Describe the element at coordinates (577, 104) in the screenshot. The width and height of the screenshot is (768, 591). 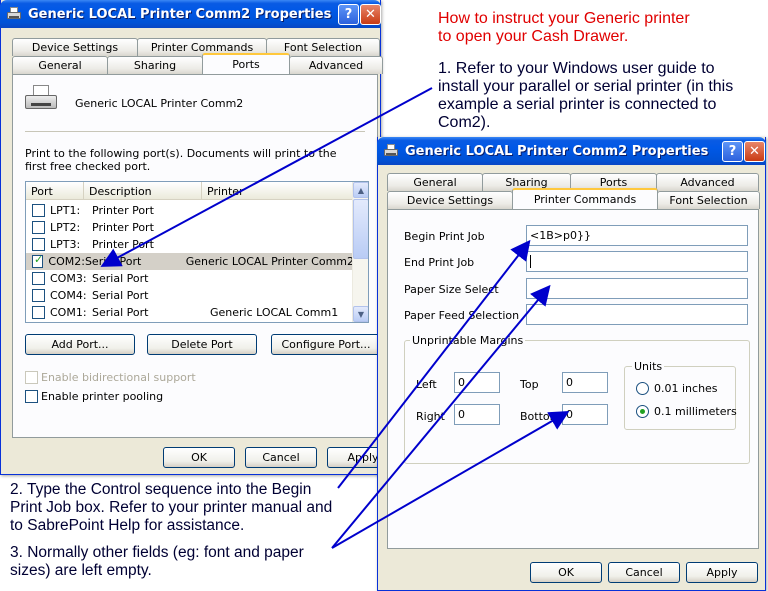
I see `step1-line: example a serial printer is connected to` at that location.